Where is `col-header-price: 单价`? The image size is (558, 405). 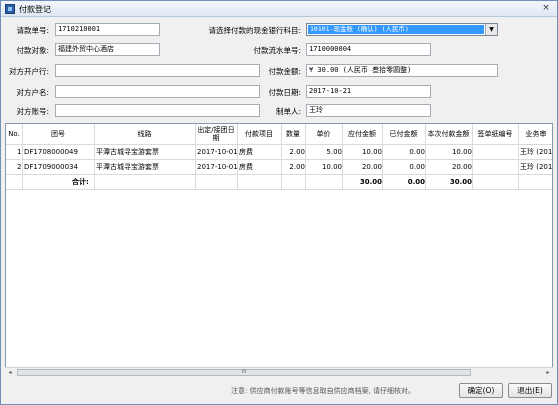
col-header-price: 单价 is located at coordinates (323, 134).